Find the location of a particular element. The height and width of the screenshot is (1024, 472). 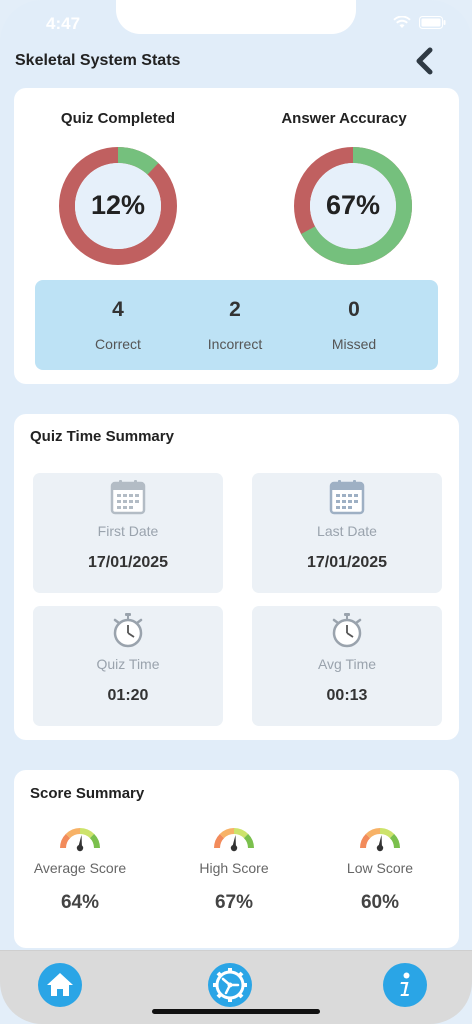

stat-missed: 0 Missed is located at coordinates (354, 325).